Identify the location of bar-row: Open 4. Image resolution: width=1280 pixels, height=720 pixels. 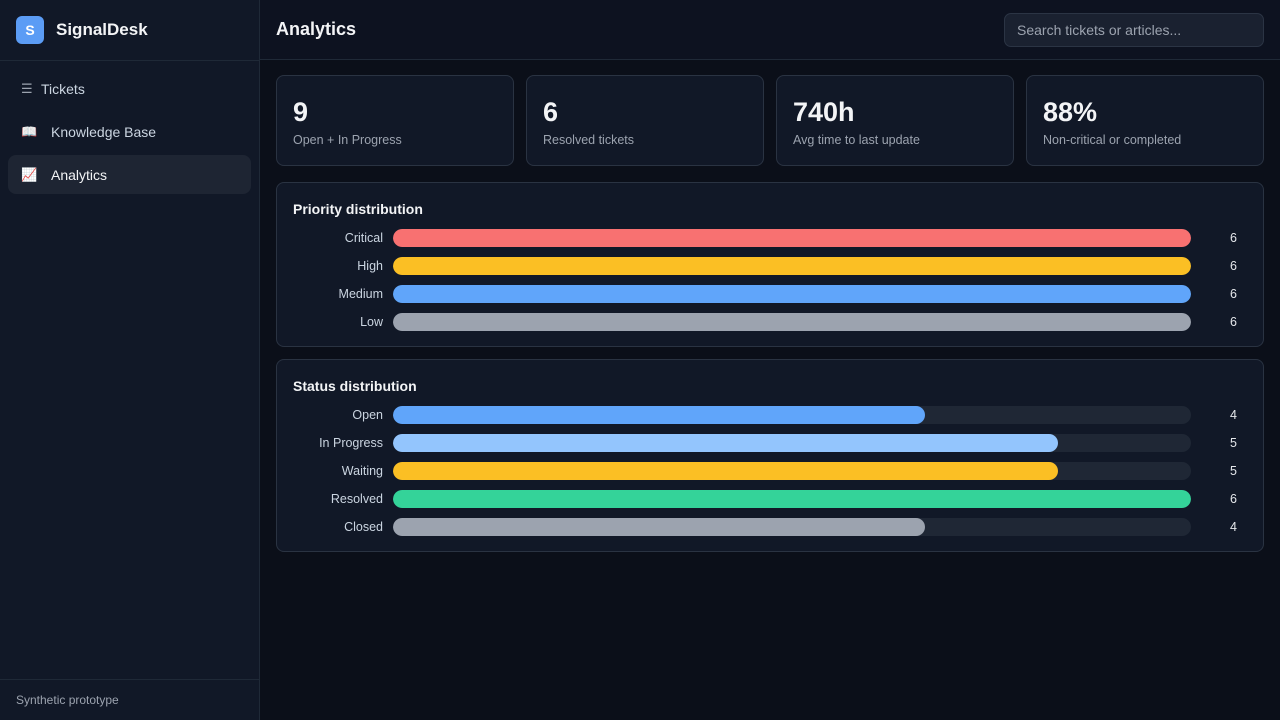
(770, 415).